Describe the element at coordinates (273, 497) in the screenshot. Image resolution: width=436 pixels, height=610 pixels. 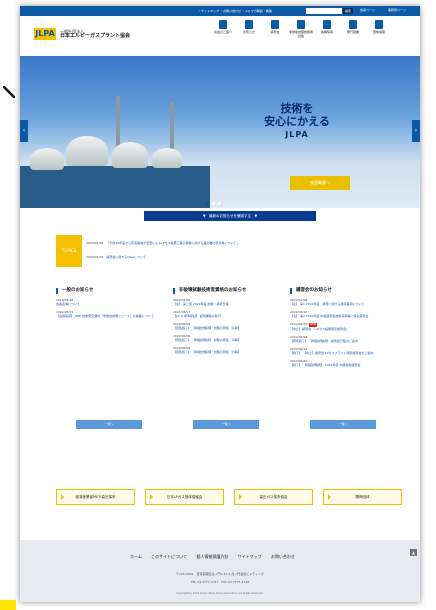
I see `banner-khk: 高圧ガス保安協会` at that location.